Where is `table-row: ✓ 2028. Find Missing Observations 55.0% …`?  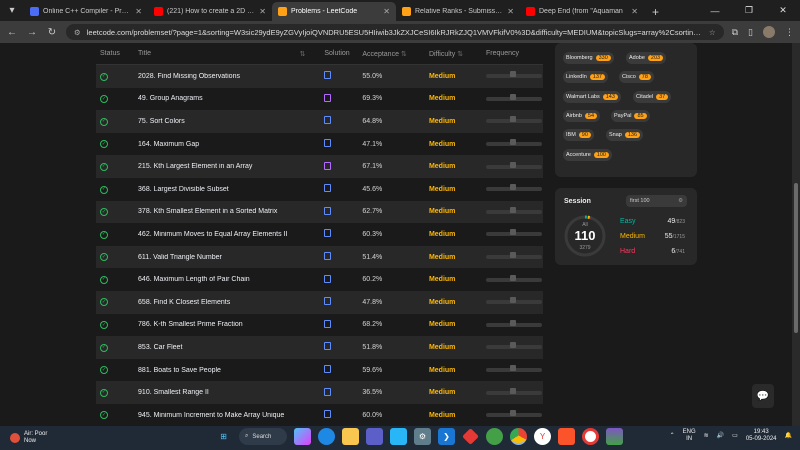
table-row: ✓ 2028. Find Missing Observations 55.0% … is located at coordinates (319, 76).